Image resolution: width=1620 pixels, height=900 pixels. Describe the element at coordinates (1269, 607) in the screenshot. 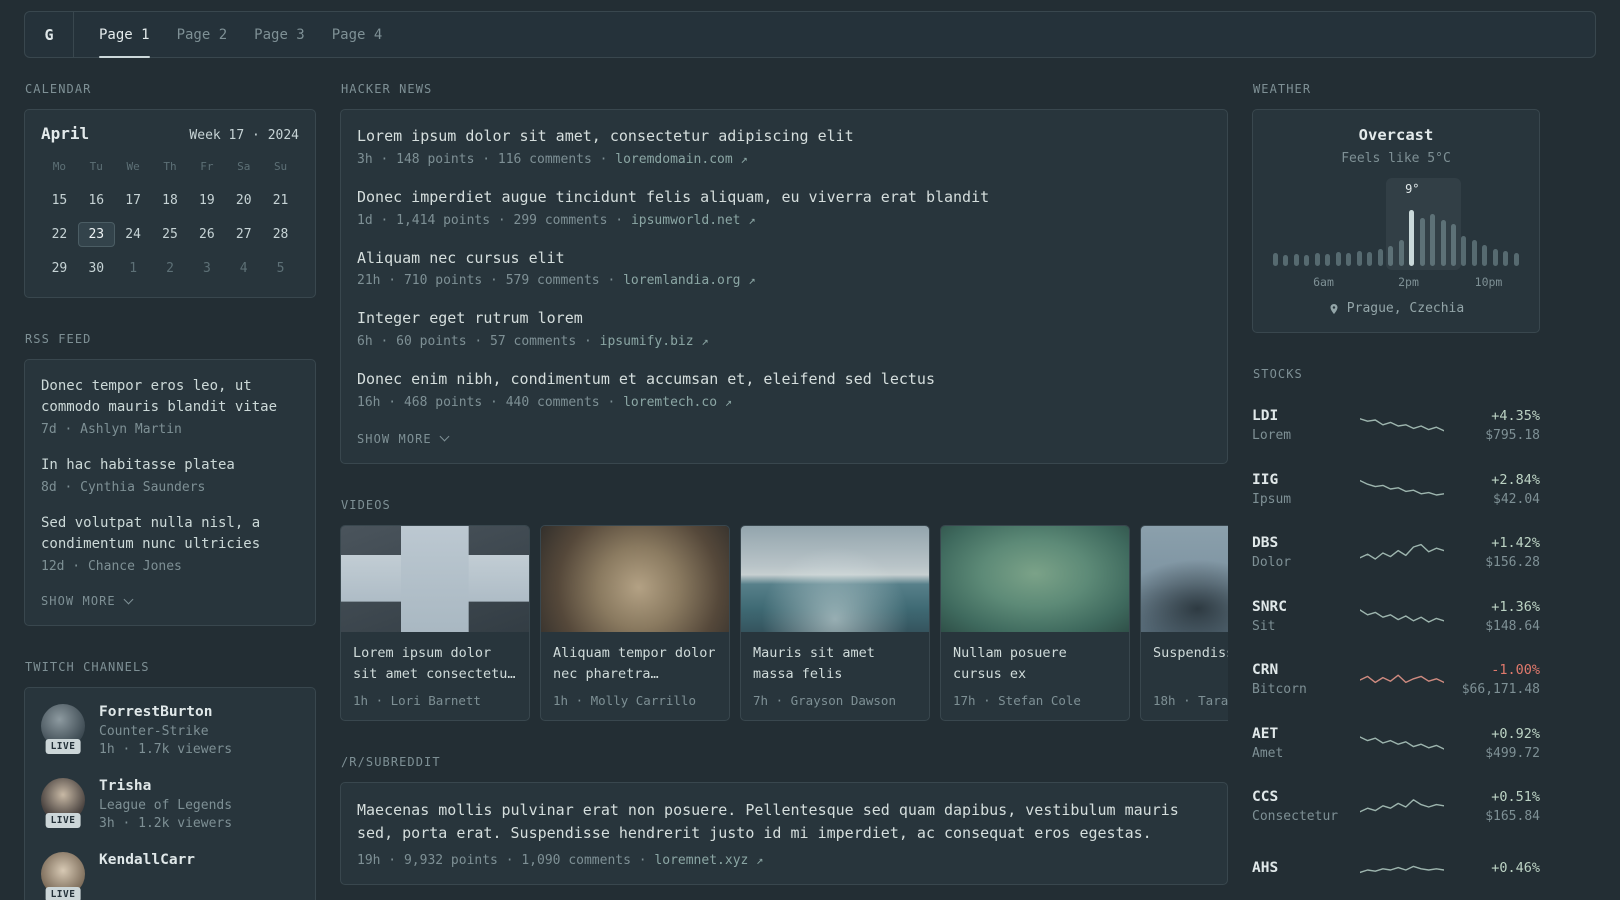

I see `stock-ticker: SNRC` at that location.